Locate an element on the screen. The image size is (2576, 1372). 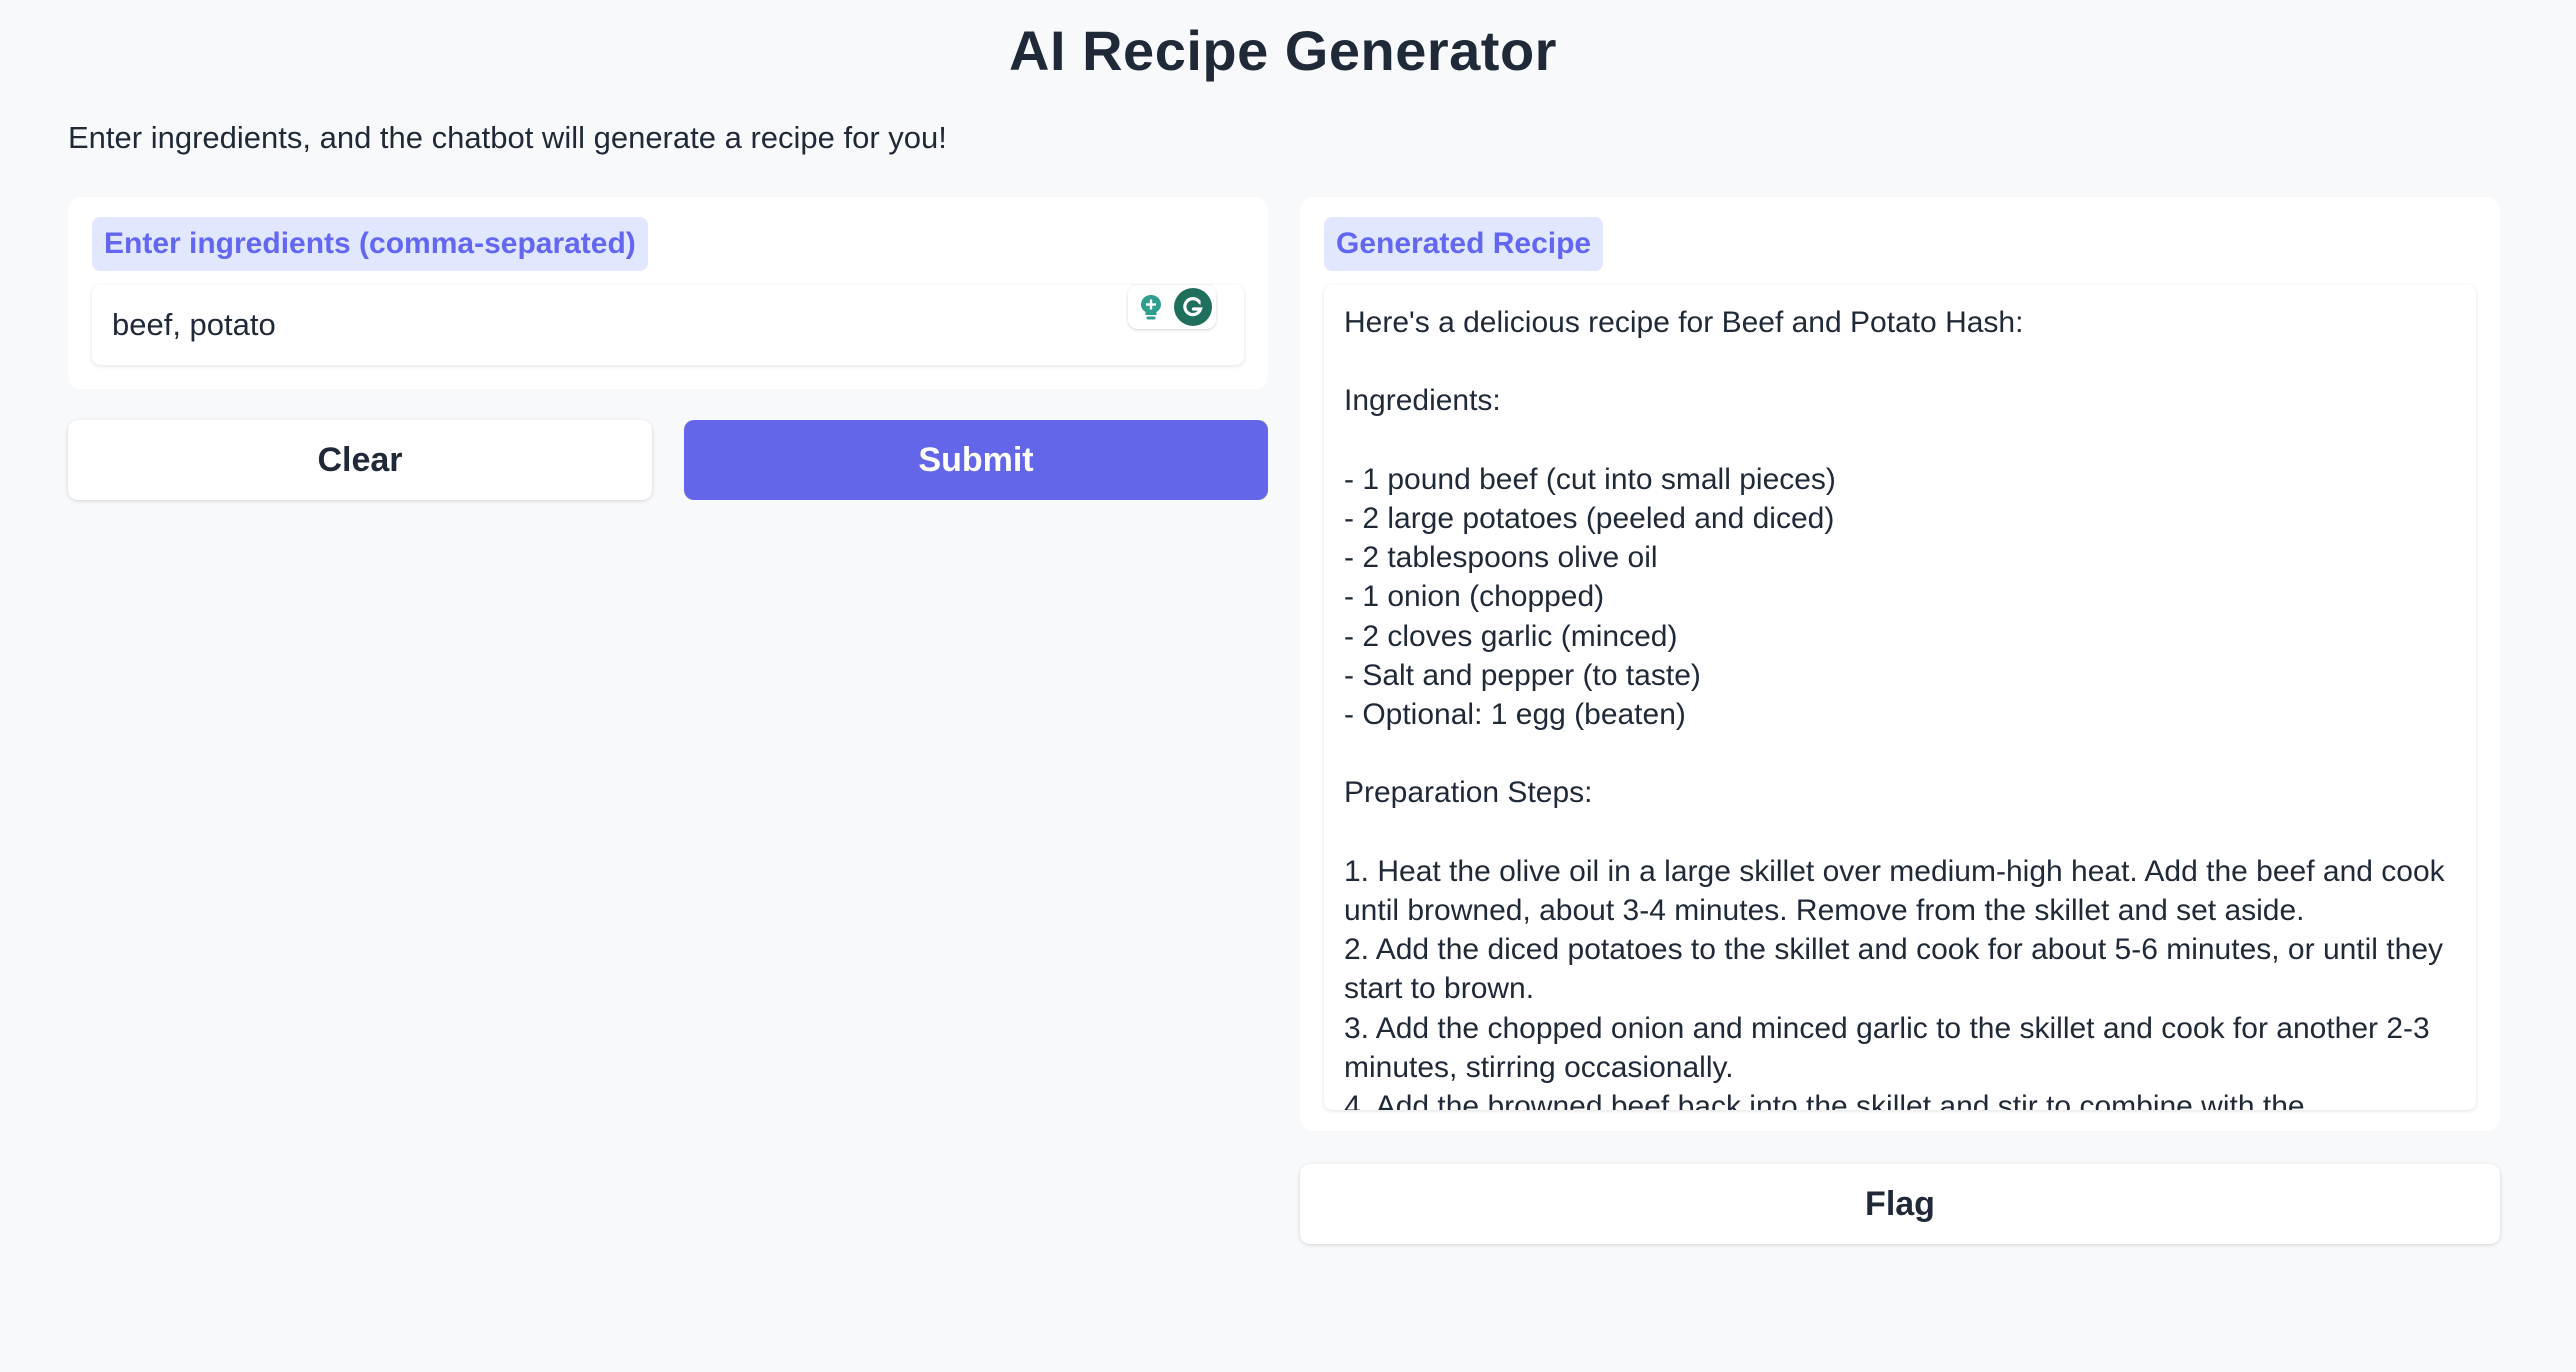
flag-button: Flag is located at coordinates (1900, 1204).